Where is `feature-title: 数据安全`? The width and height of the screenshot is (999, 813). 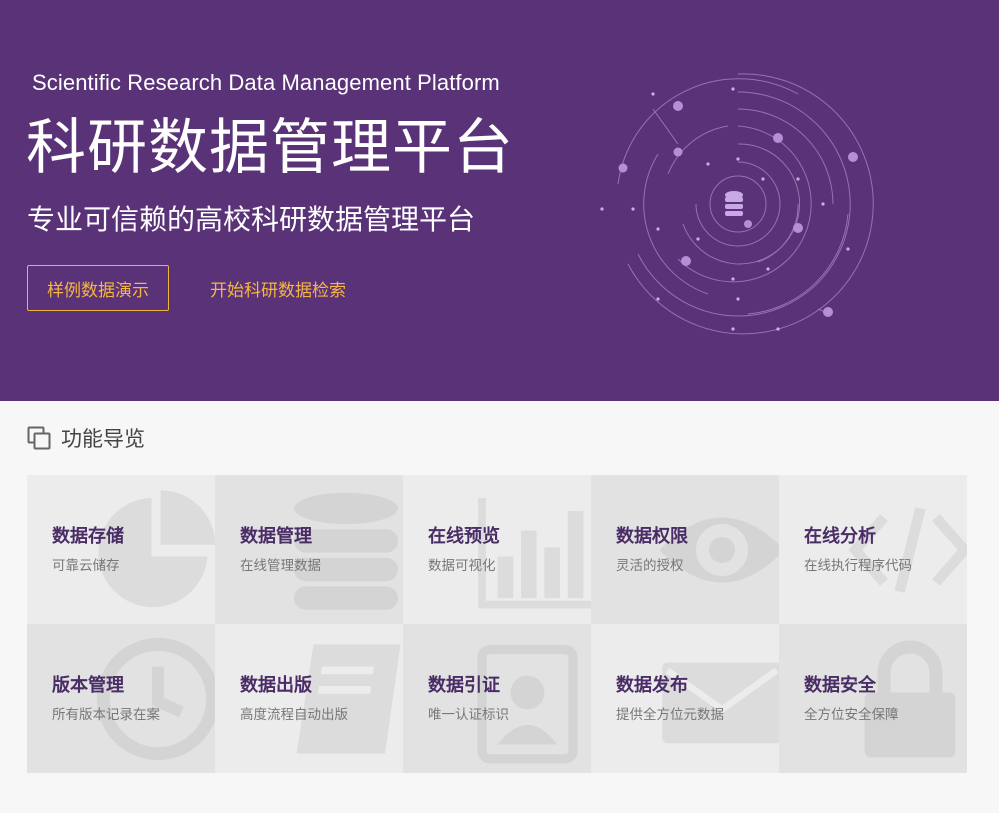
feature-title: 数据安全 is located at coordinates (840, 685).